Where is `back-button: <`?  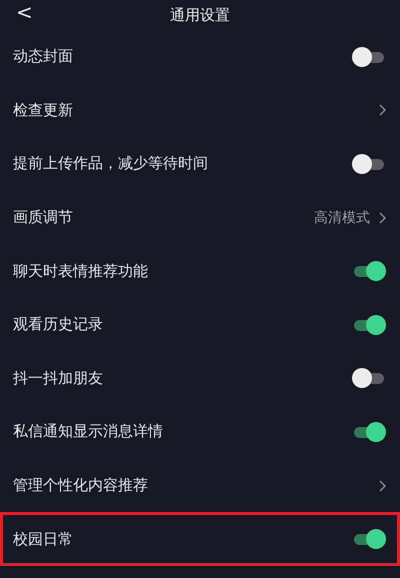
back-button: < is located at coordinates (24, 12).